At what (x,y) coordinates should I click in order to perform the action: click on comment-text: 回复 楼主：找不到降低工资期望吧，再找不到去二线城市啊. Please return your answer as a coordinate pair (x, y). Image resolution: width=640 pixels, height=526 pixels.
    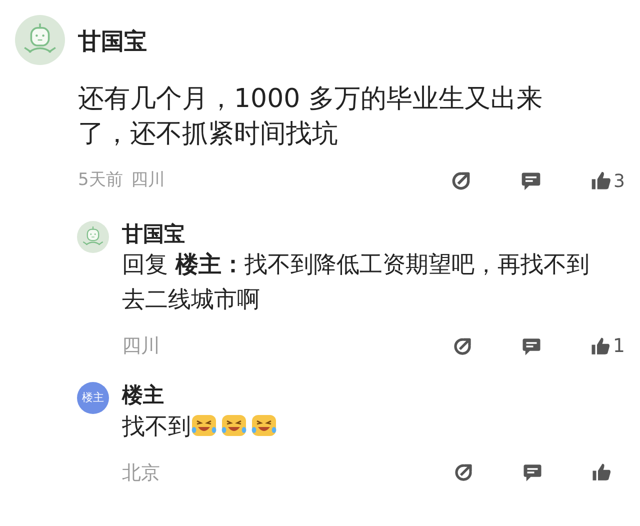
    Looking at the image, I should click on (356, 282).